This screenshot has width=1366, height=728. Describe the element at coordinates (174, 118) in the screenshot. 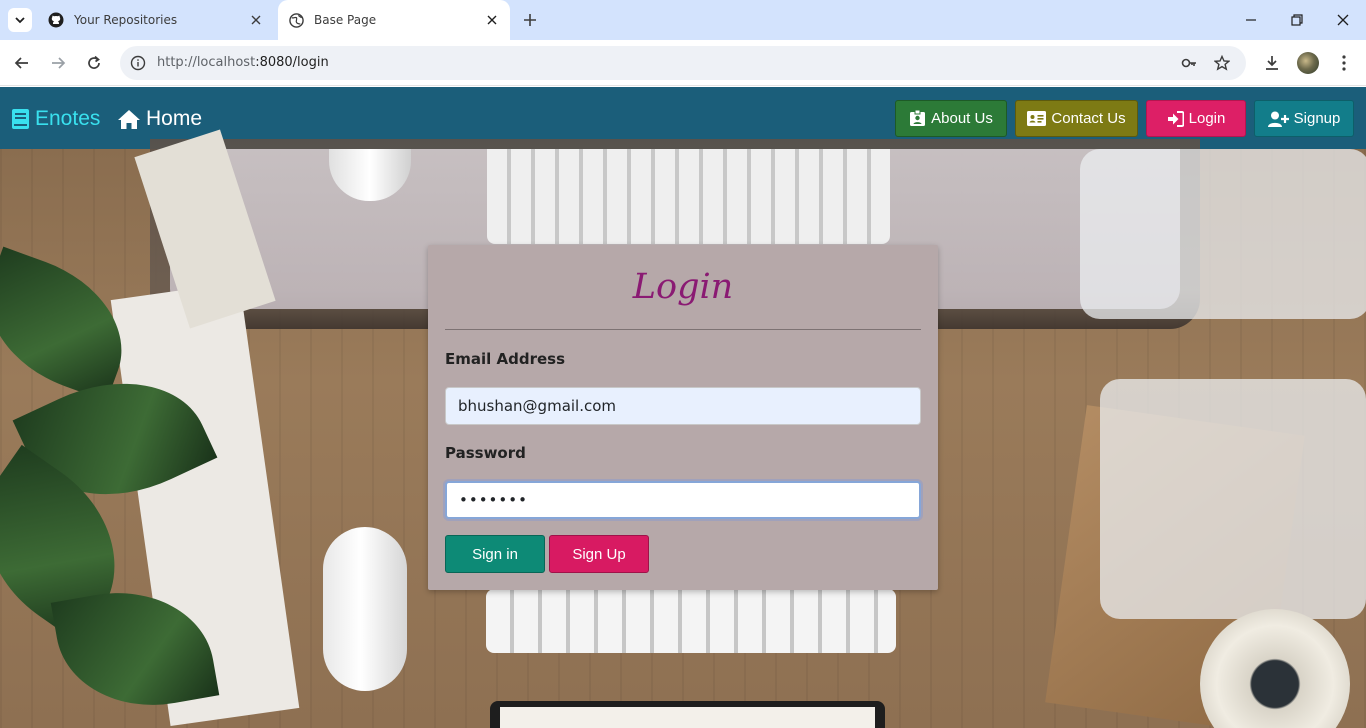

I see `home-label: Home` at that location.